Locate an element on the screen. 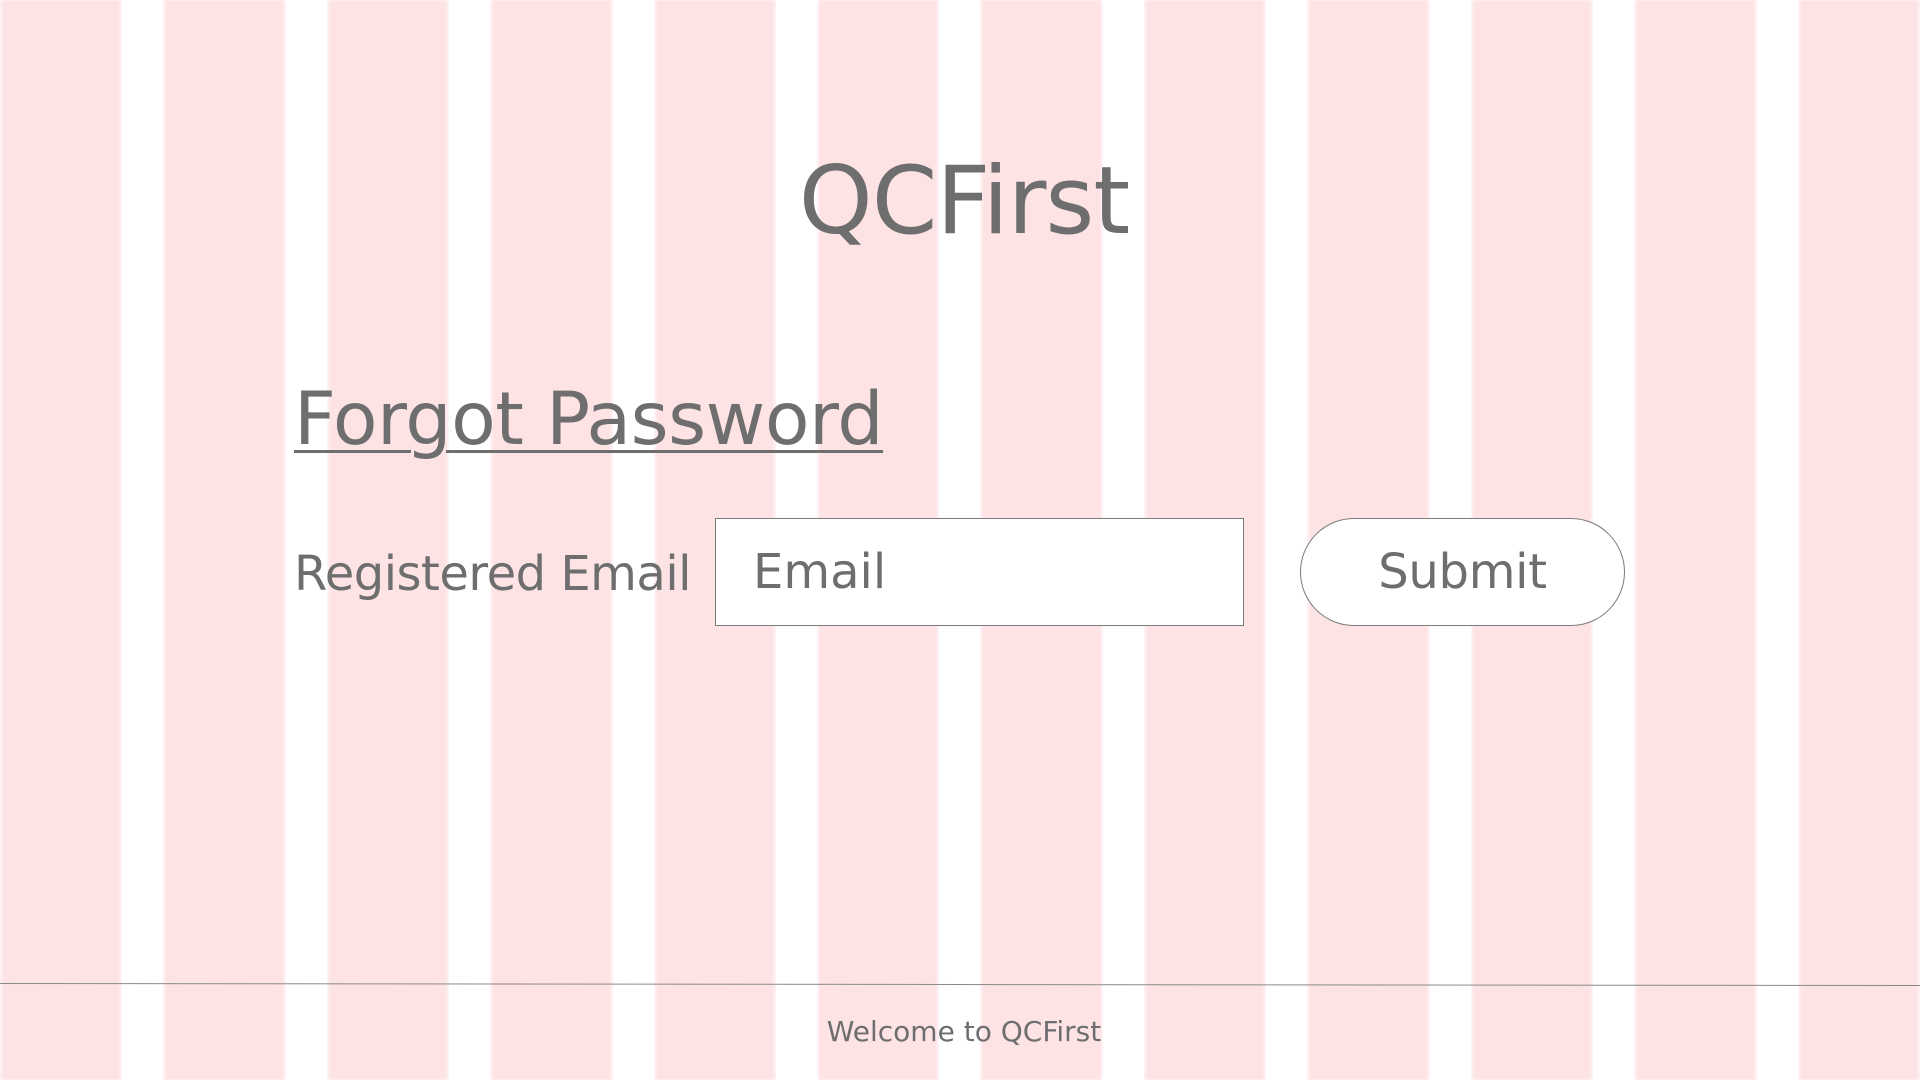 The height and width of the screenshot is (1080, 1920). footer-divider is located at coordinates (960, 985).